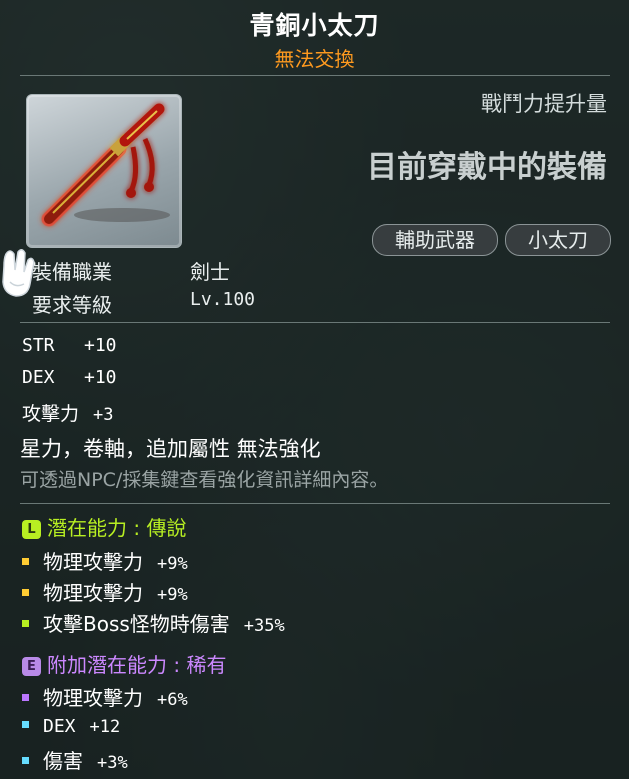 This screenshot has width=629, height=779. Describe the element at coordinates (137, 665) in the screenshot. I see `bonus-potential-title: 附加潛在能力 : 稀有` at that location.